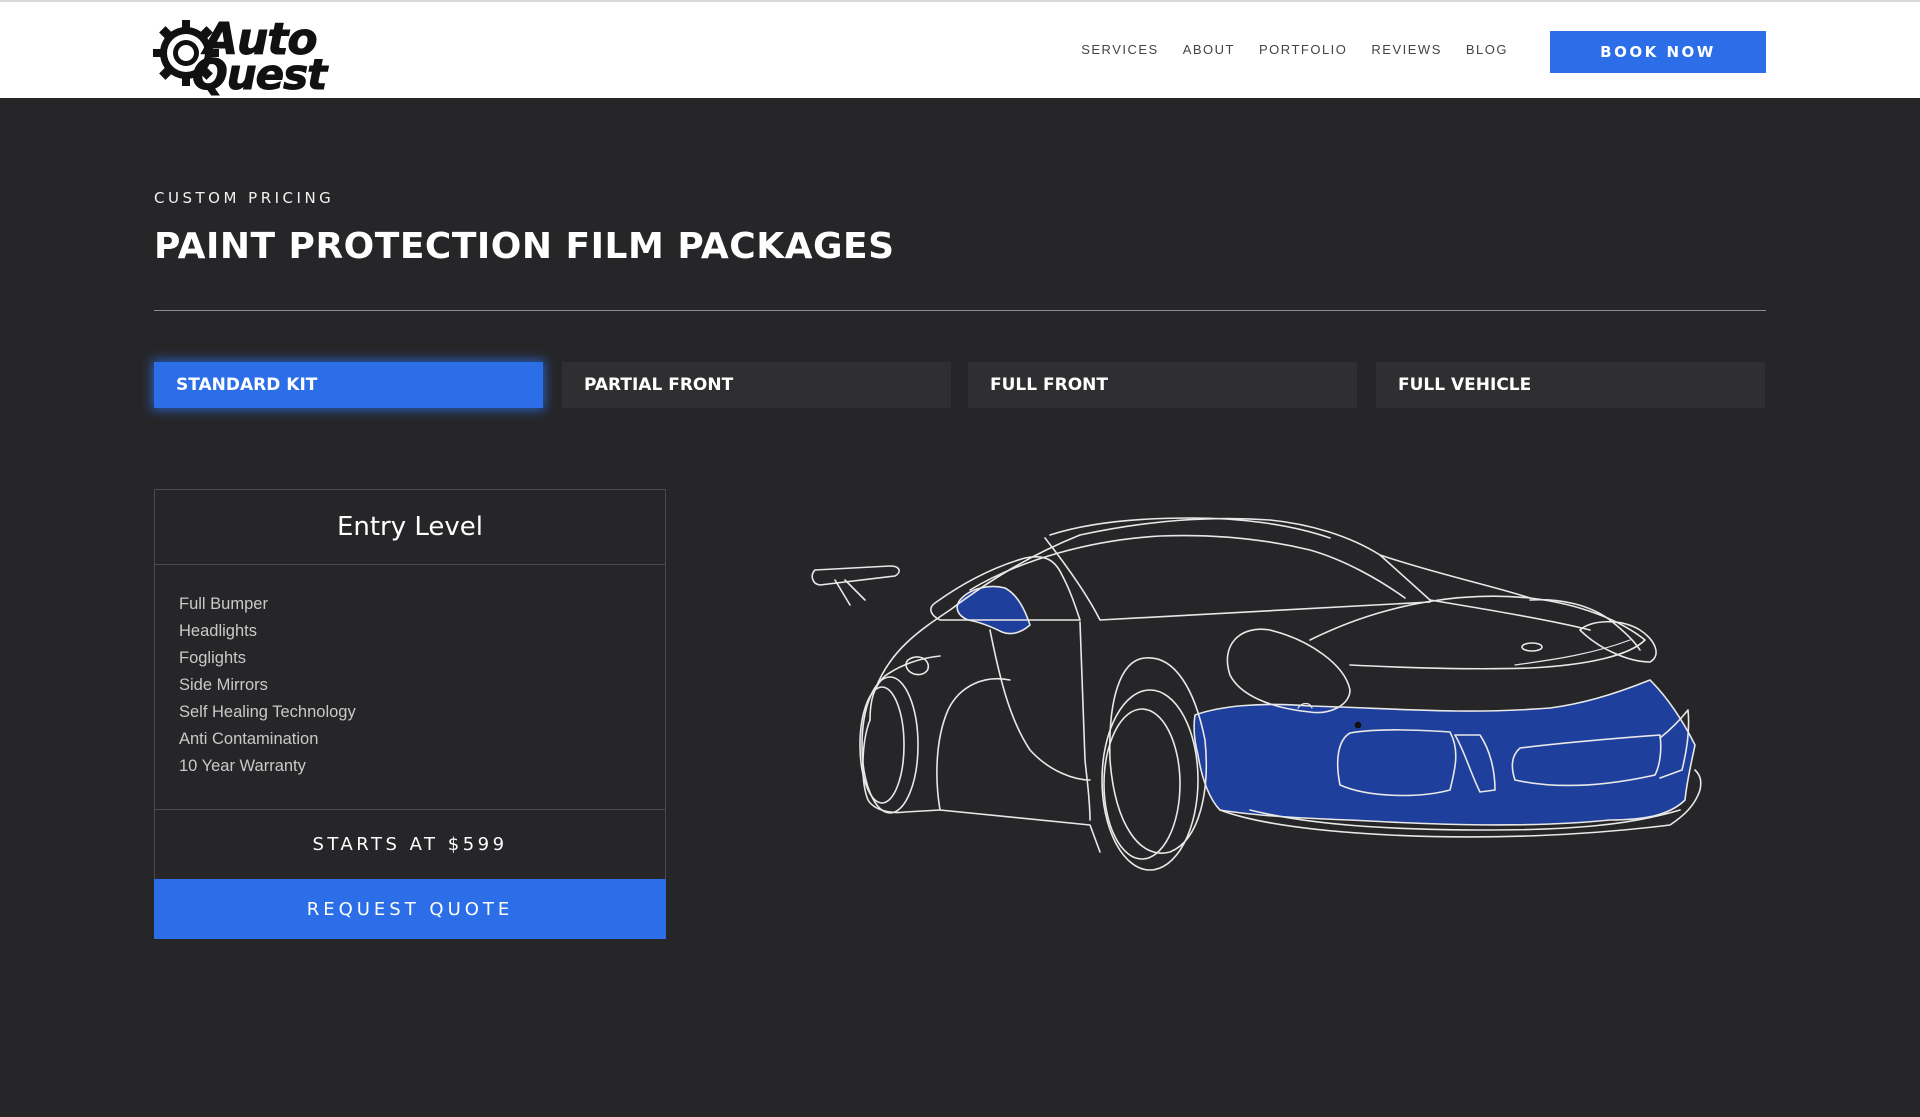 This screenshot has width=1920, height=1117. I want to click on page-title: PAINT PROTECTION FILM PACKAGES, so click(524, 246).